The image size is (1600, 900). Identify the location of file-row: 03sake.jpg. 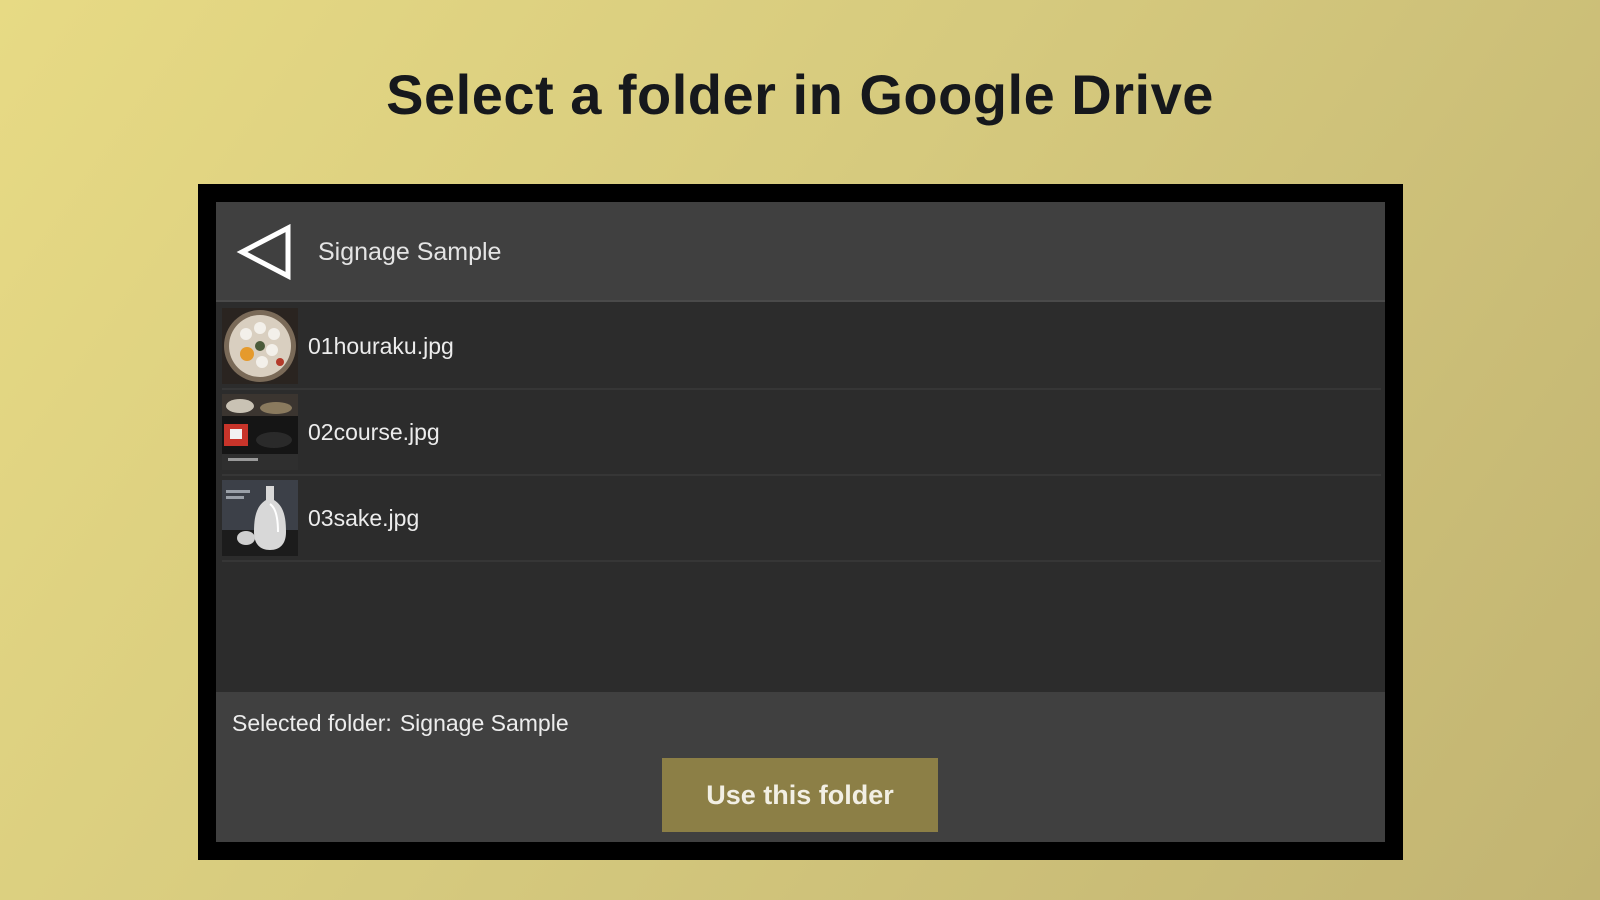
(801, 519).